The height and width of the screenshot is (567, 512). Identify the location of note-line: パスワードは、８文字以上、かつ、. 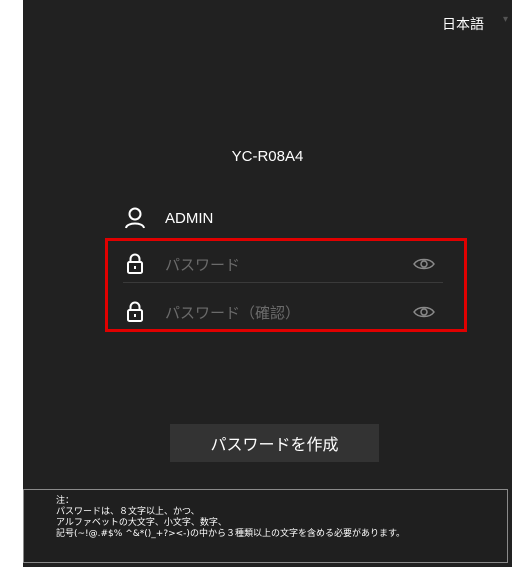
(128, 512).